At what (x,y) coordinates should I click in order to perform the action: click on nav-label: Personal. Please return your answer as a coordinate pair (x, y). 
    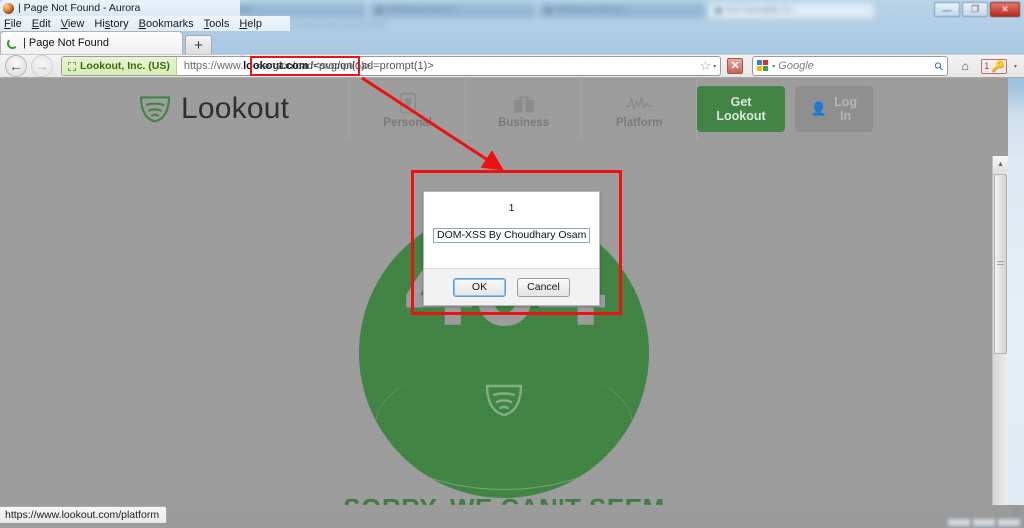
    Looking at the image, I should click on (407, 122).